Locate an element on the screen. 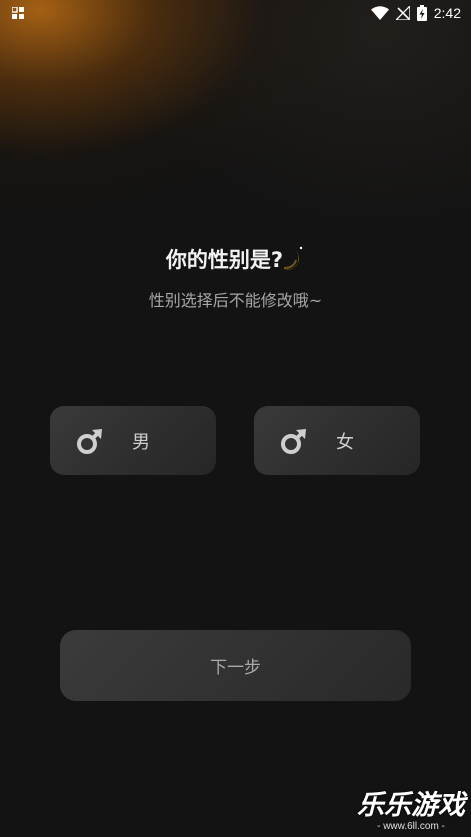 The width and height of the screenshot is (471, 837). status-time: 2:42 is located at coordinates (447, 13).